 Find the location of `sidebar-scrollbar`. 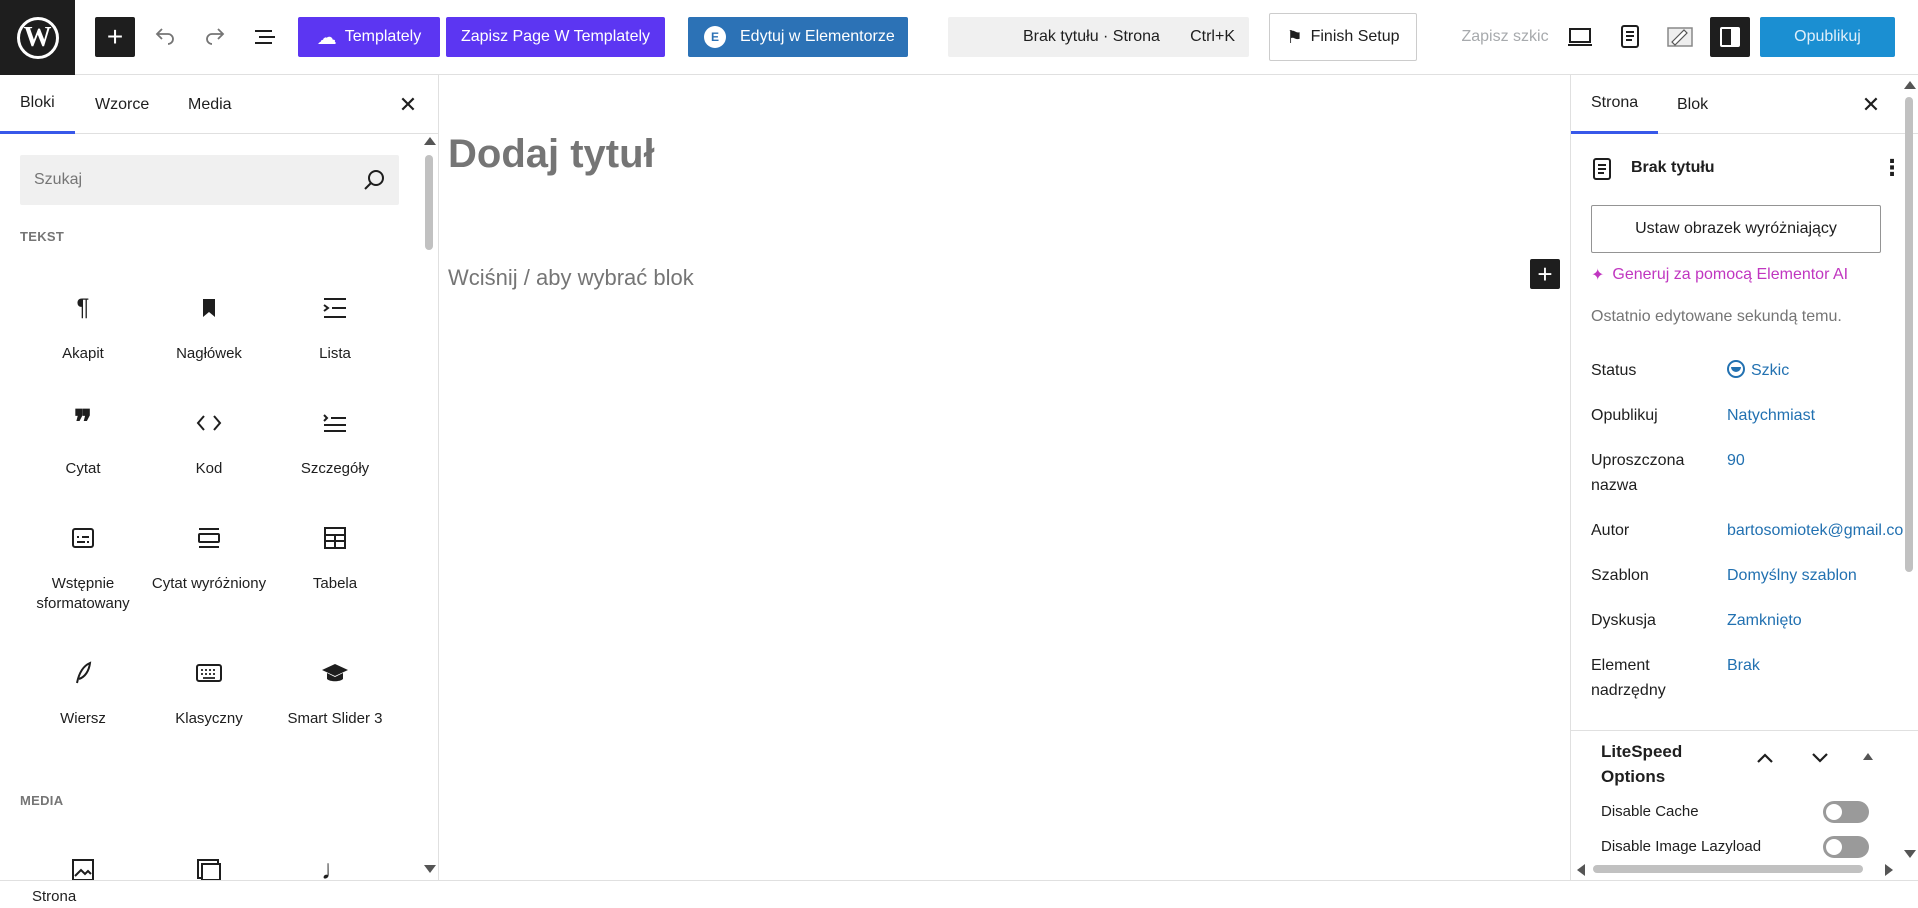

sidebar-scrollbar is located at coordinates (1909, 467).